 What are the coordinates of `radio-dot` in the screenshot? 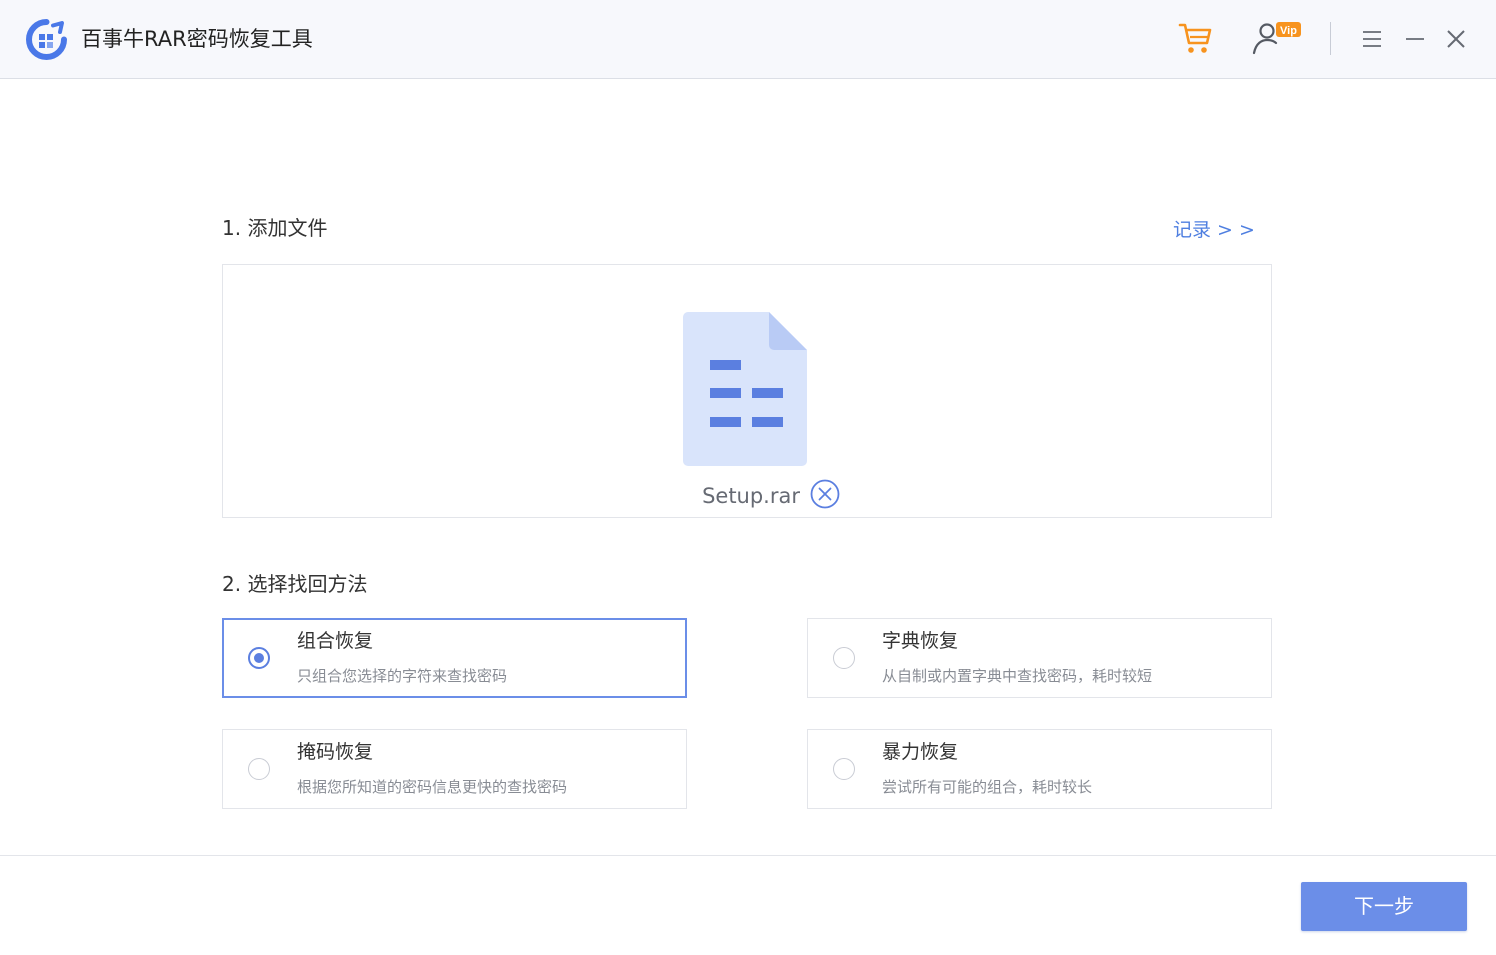 It's located at (259, 658).